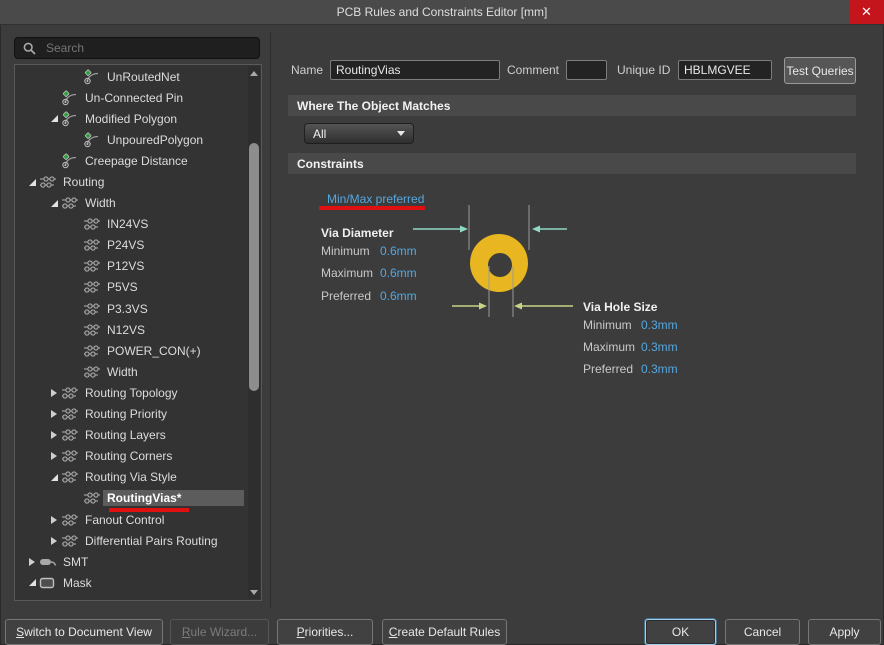  What do you see at coordinates (493, 261) in the screenshot?
I see `via-diagram` at bounding box center [493, 261].